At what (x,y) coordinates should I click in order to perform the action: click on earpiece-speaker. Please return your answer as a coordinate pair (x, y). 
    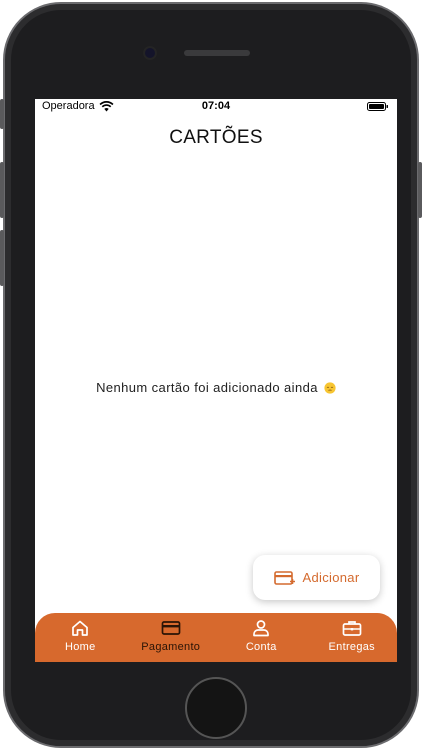
    Looking at the image, I should click on (217, 53).